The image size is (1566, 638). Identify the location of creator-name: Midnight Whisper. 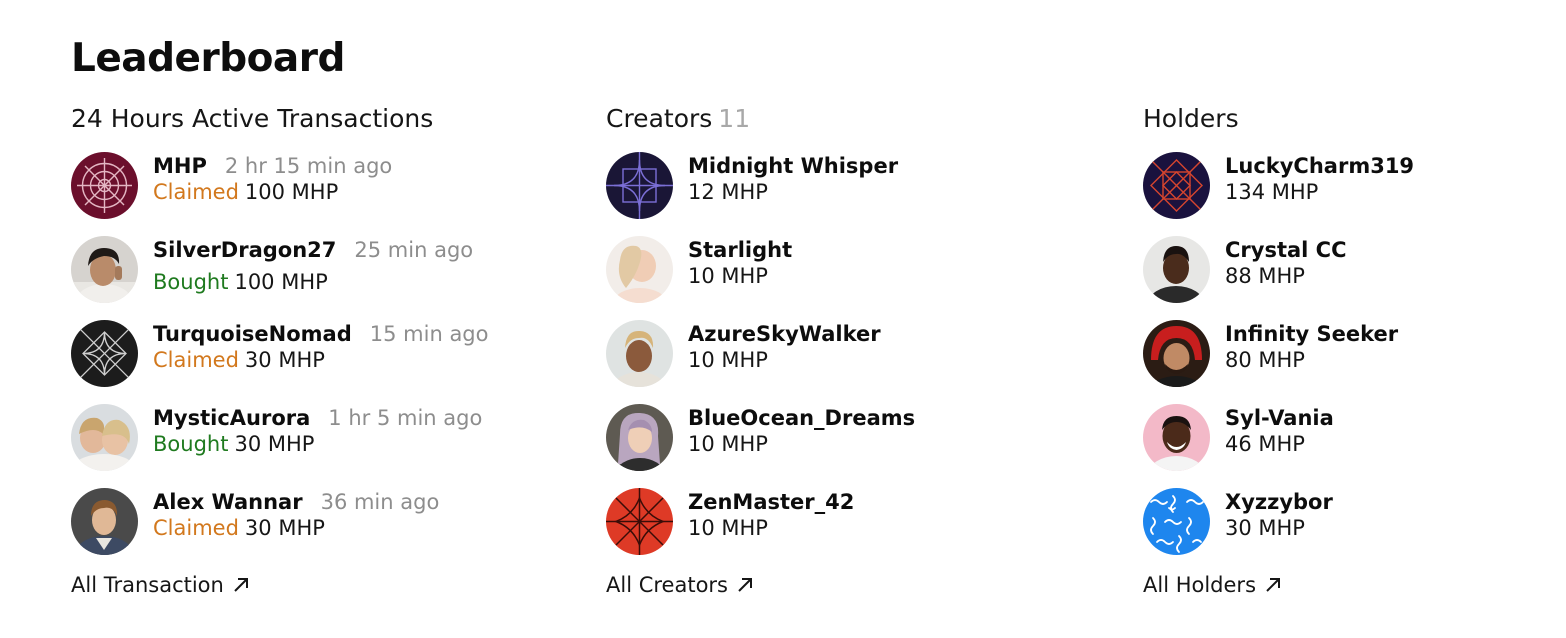
(793, 166).